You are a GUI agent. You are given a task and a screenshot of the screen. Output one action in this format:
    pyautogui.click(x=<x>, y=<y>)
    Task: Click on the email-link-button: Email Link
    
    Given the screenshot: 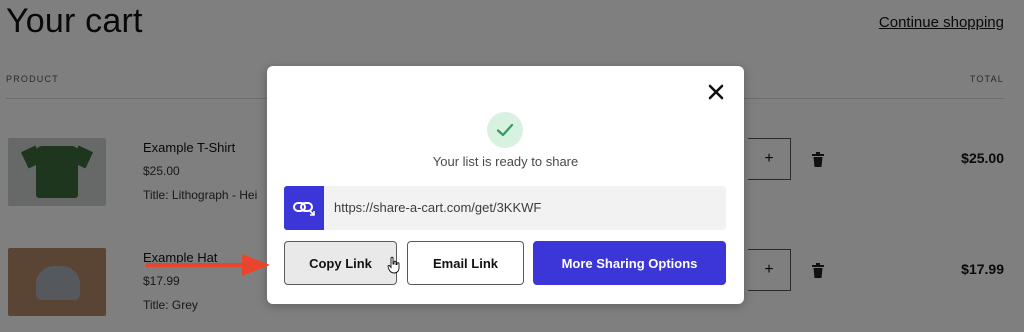 What is the action you would take?
    pyautogui.click(x=465, y=263)
    